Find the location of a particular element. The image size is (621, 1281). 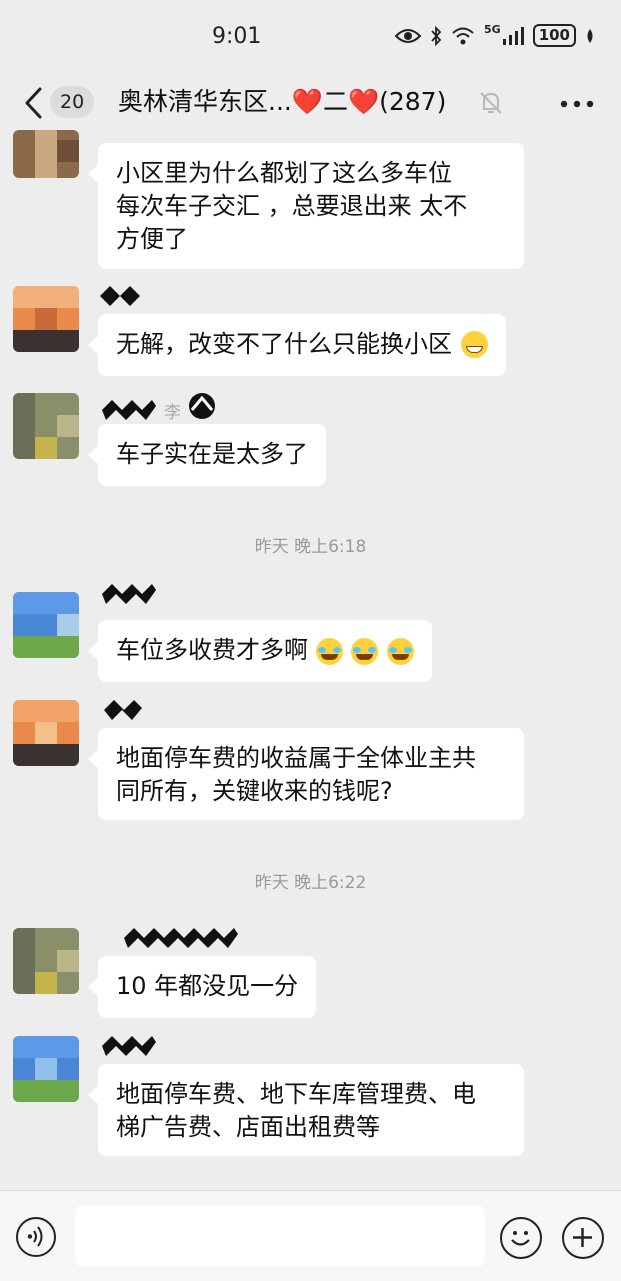

network-label: 5G is located at coordinates (492, 29).